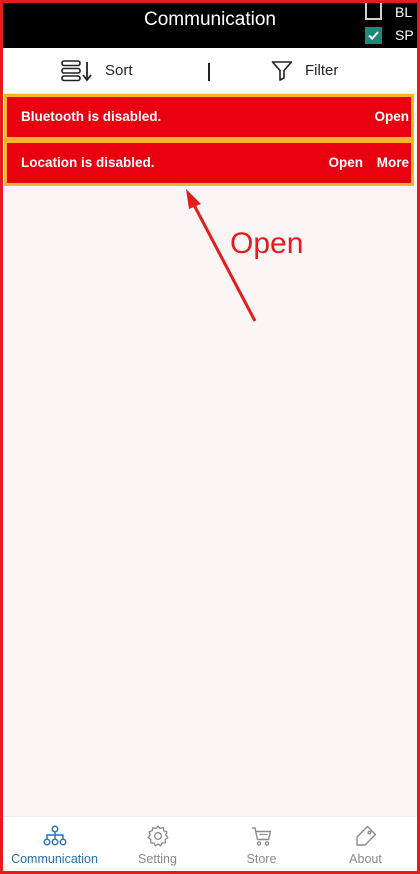  Describe the element at coordinates (261, 859) in the screenshot. I see `nav-label: Store` at that location.